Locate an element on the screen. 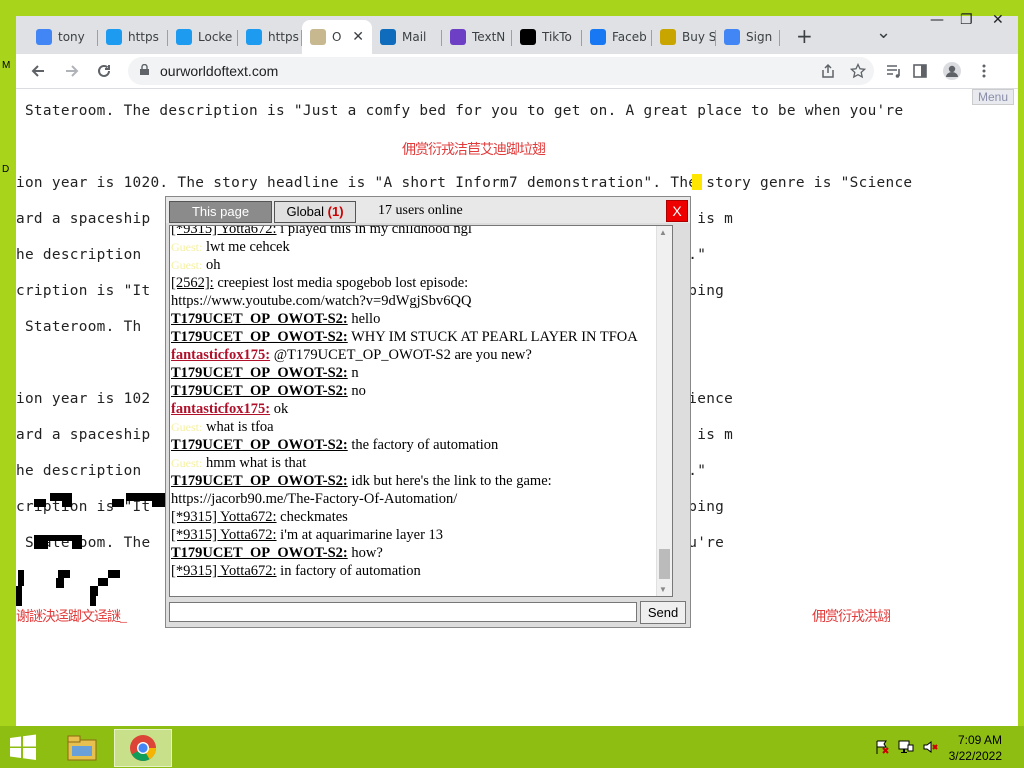 This screenshot has height=768, width=1024. chat-message-text: hmm what is that is located at coordinates (254, 463).